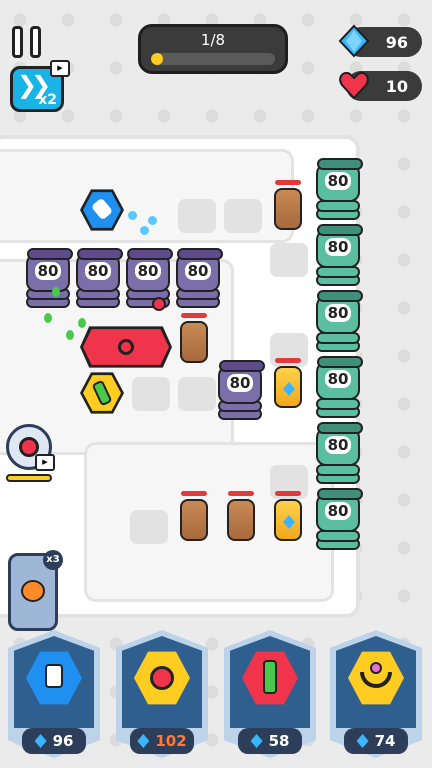 Image resolution: width=432 pixels, height=768 pixels. Describe the element at coordinates (29, 478) in the screenshot. I see `ability-cooldown-bar` at that location.